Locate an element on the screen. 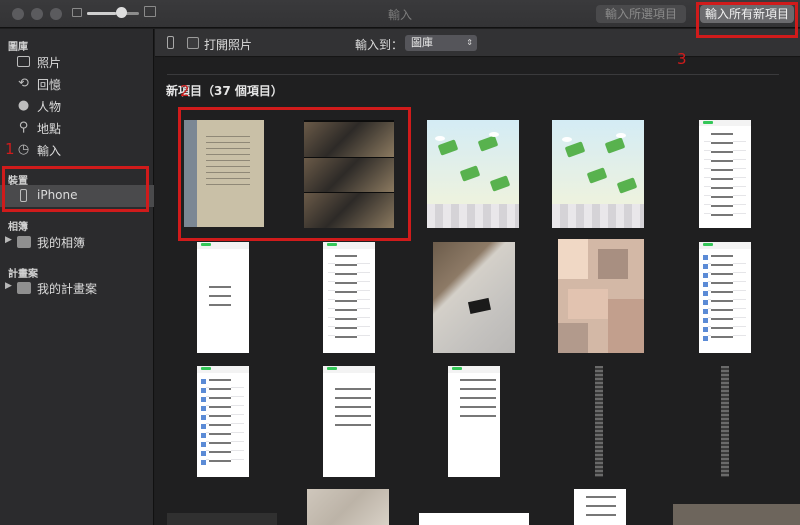  import-destination-select: 圖庫 ⇕ is located at coordinates (441, 43).